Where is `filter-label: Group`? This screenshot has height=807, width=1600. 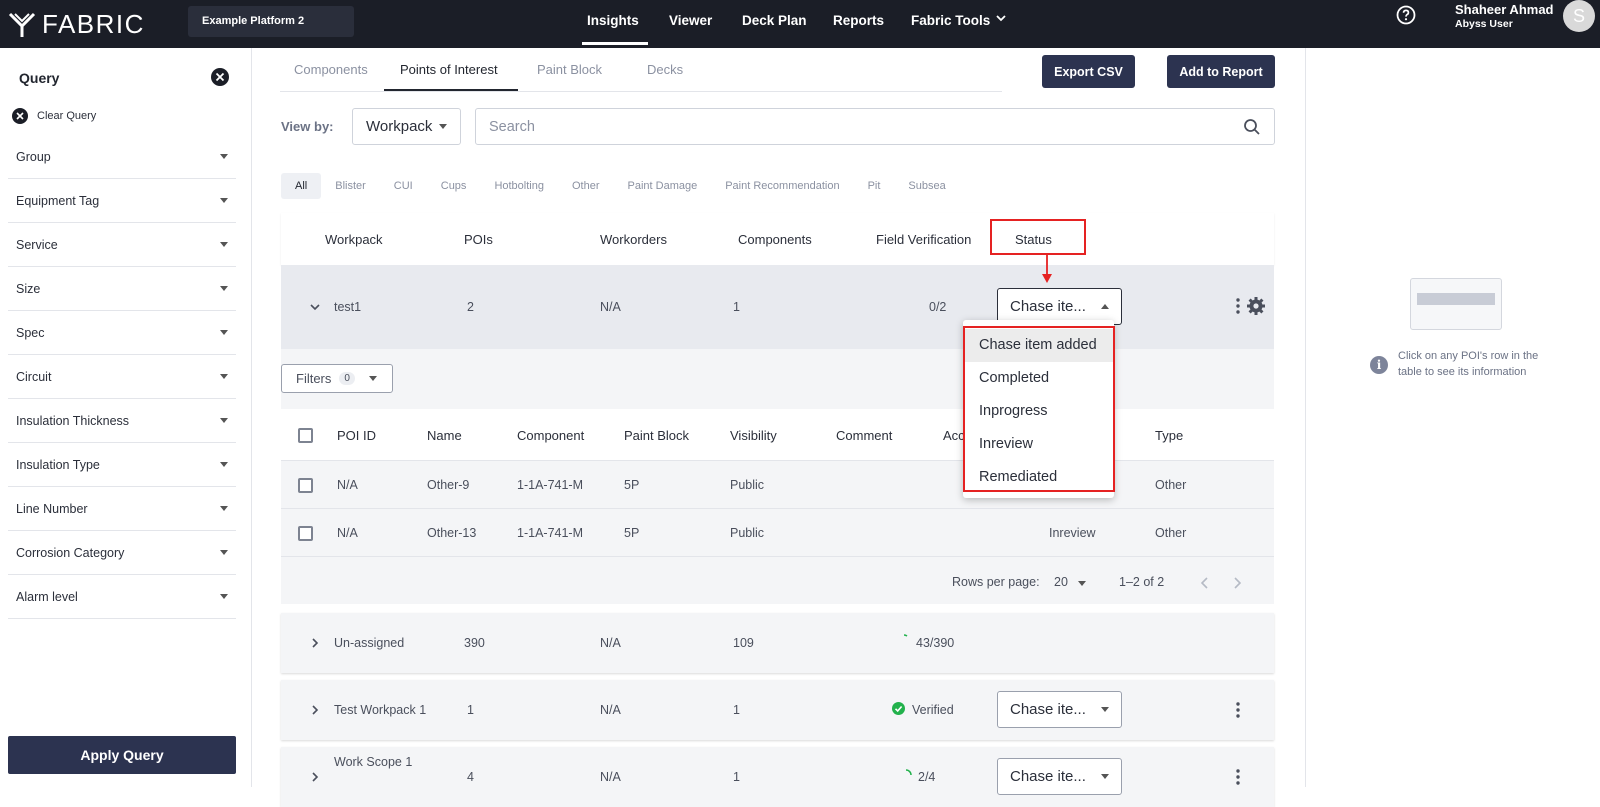
filter-label: Group is located at coordinates (33, 156).